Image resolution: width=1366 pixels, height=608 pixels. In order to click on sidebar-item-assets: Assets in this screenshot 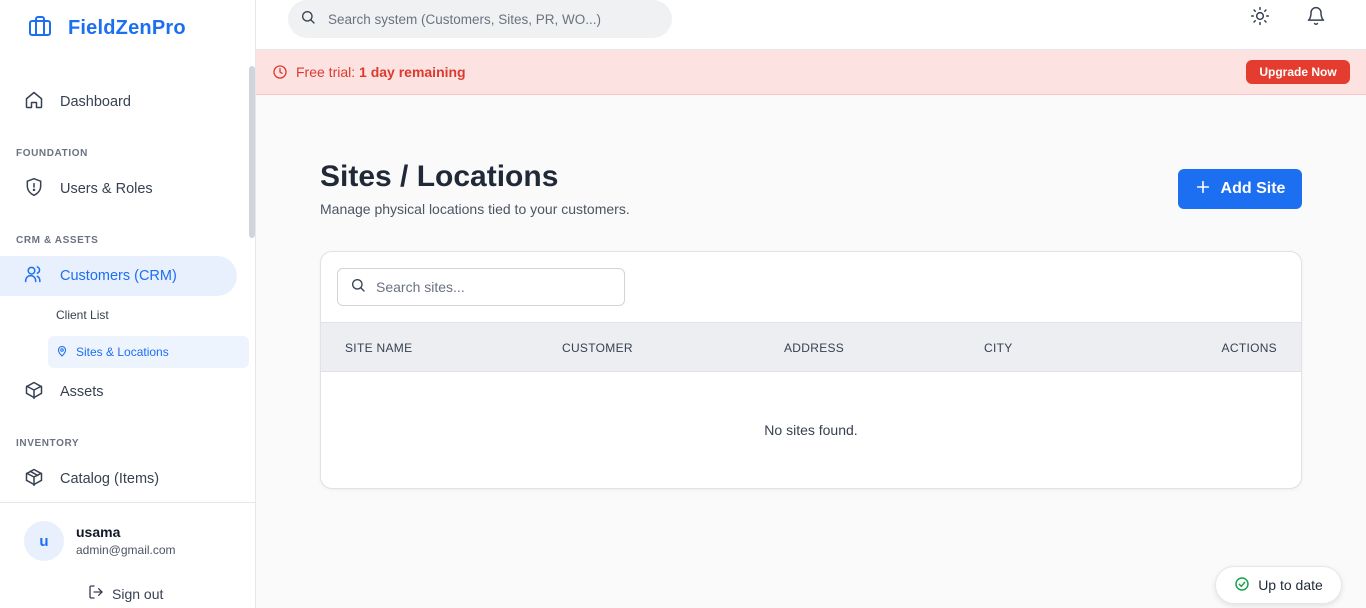, I will do `click(118, 392)`.